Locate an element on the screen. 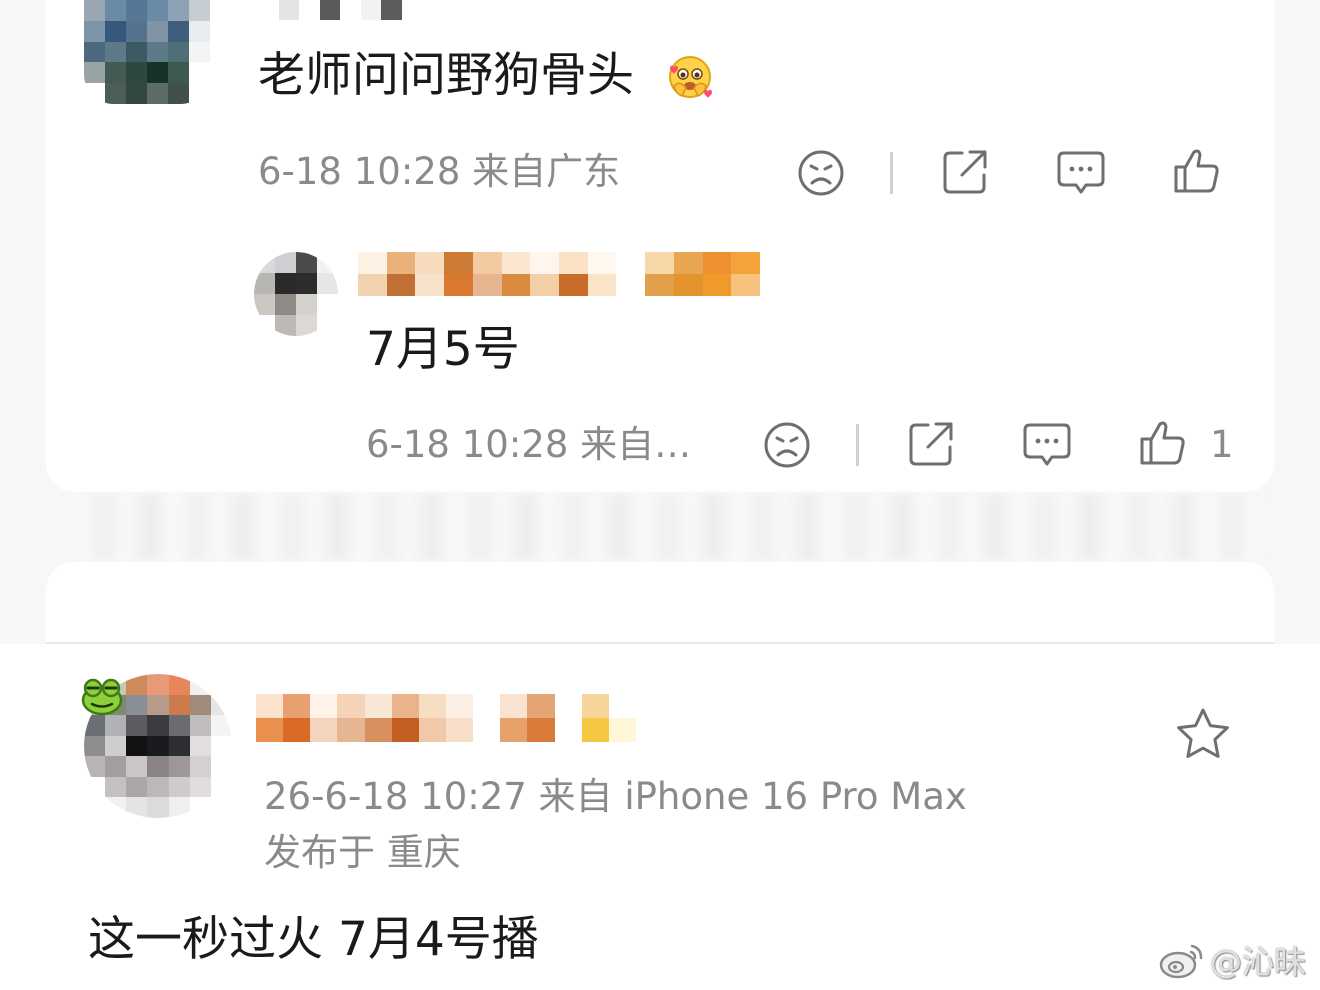  watermark-text: @沁昧 is located at coordinates (1258, 962).